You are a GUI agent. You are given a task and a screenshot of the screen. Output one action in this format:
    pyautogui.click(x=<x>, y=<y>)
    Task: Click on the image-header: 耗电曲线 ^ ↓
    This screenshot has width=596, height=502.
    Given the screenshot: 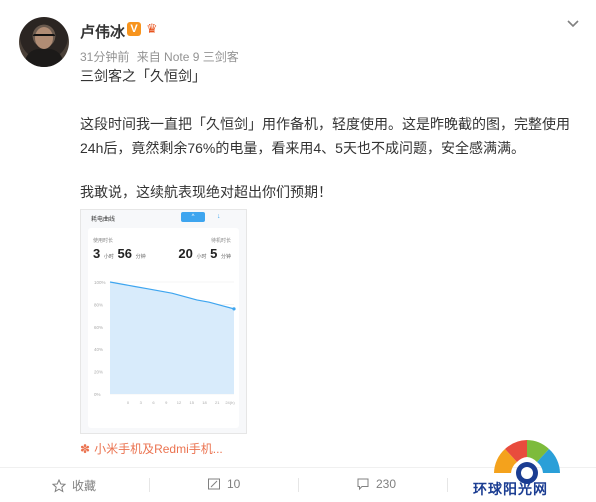 What is the action you would take?
    pyautogui.click(x=163, y=217)
    